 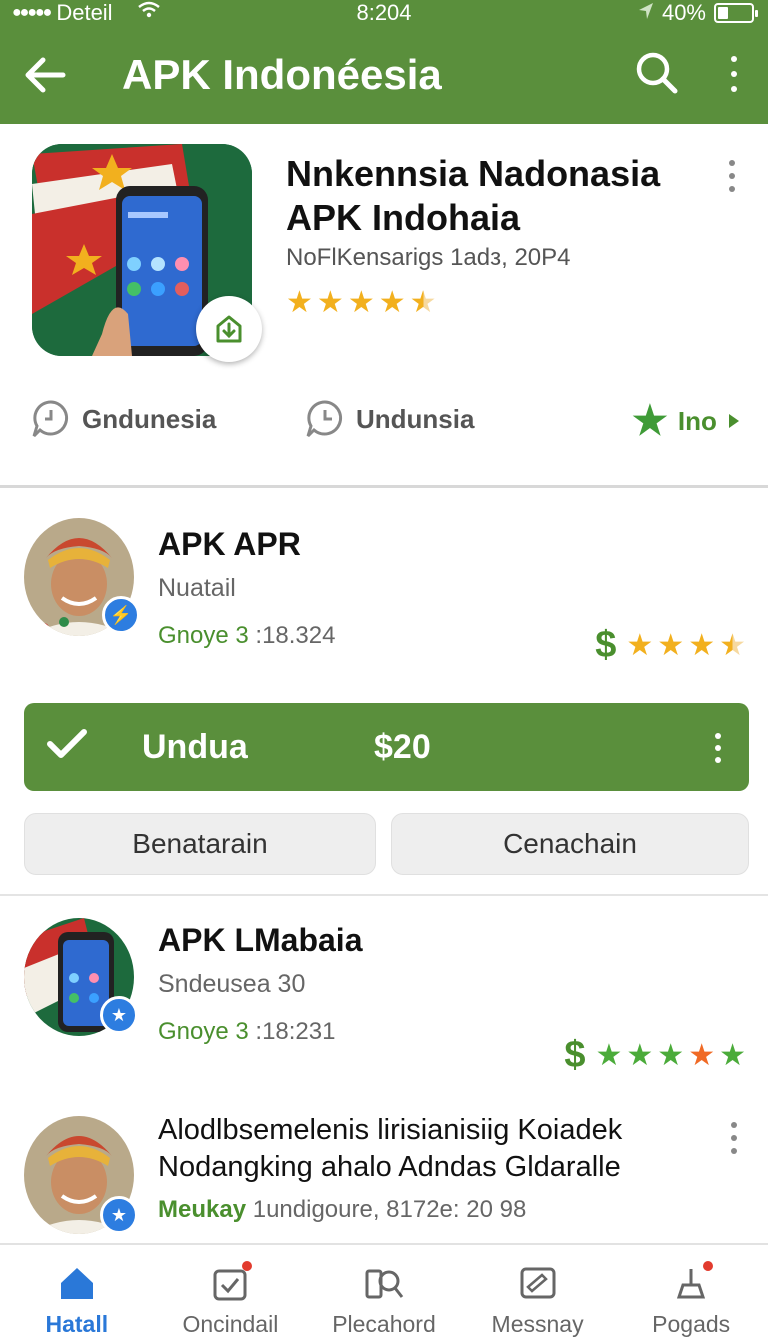 What do you see at coordinates (231, 1282) in the screenshot?
I see `check-badge-icon` at bounding box center [231, 1282].